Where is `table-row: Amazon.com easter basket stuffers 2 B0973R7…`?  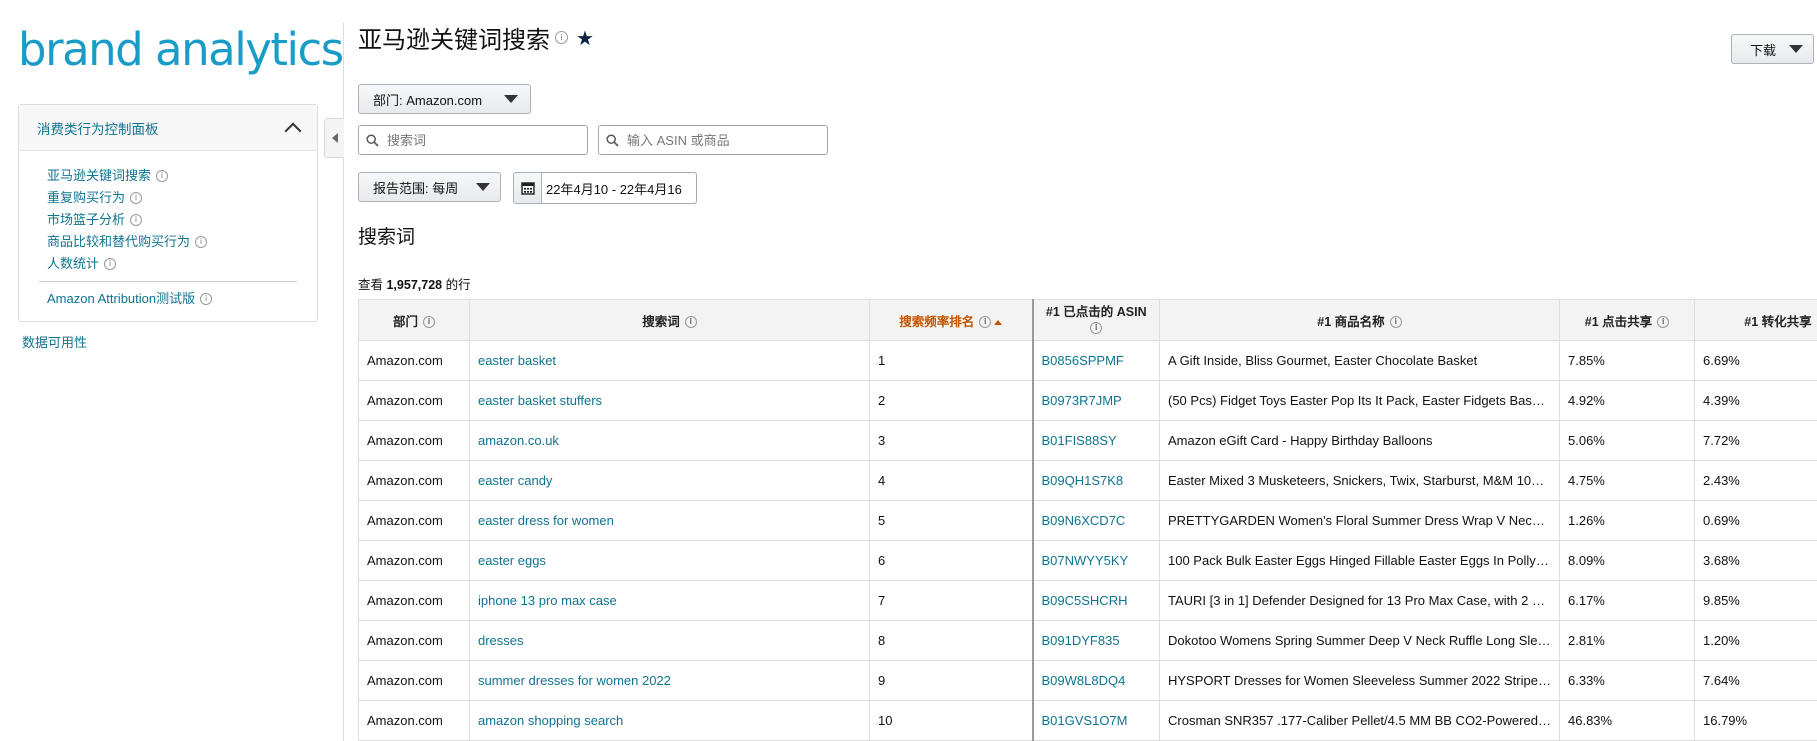
table-row: Amazon.com easter basket stuffers 2 B0973R7… is located at coordinates (1087, 400).